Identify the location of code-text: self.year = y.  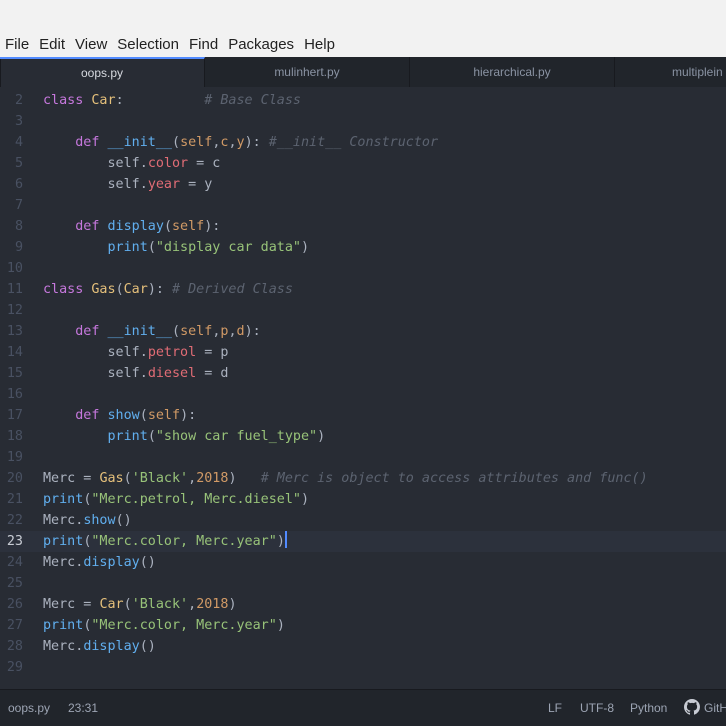
(127, 184).